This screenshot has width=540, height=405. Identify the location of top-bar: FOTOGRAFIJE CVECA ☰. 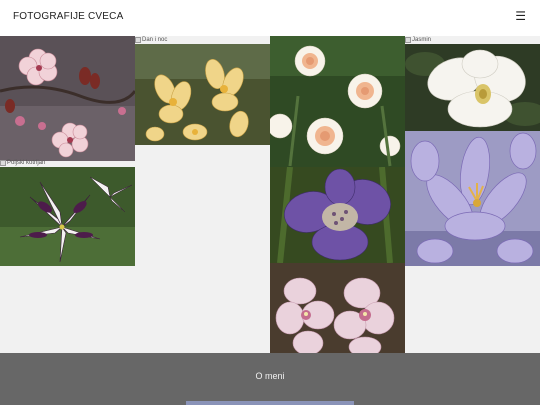
(270, 18).